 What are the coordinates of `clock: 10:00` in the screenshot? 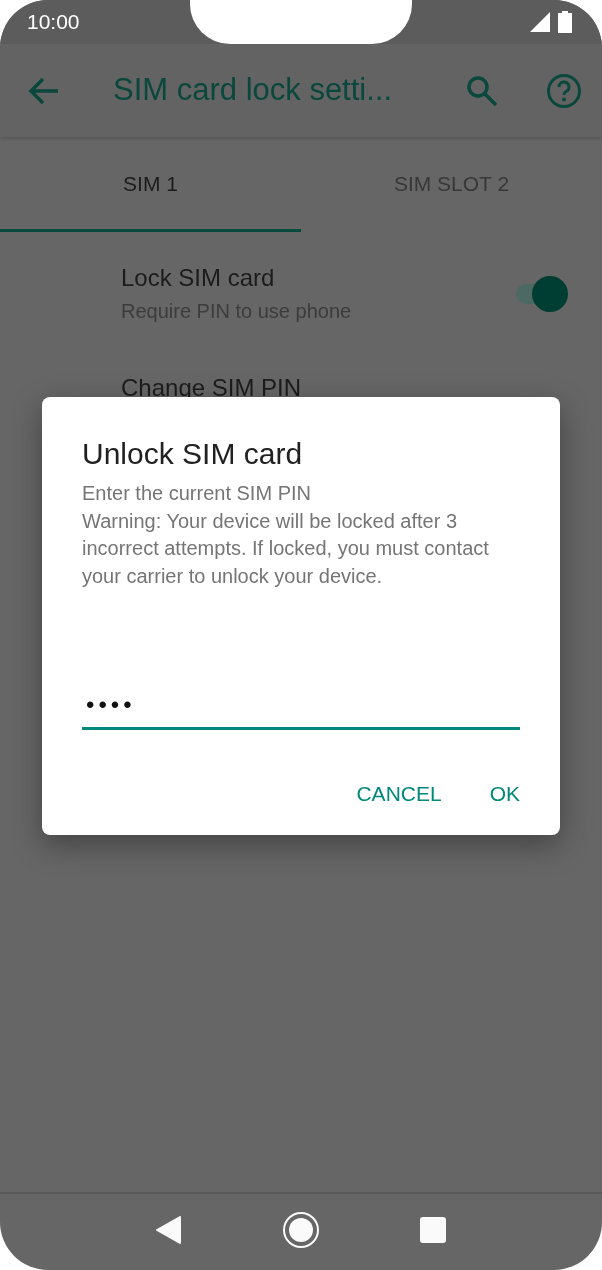 It's located at (53, 22).